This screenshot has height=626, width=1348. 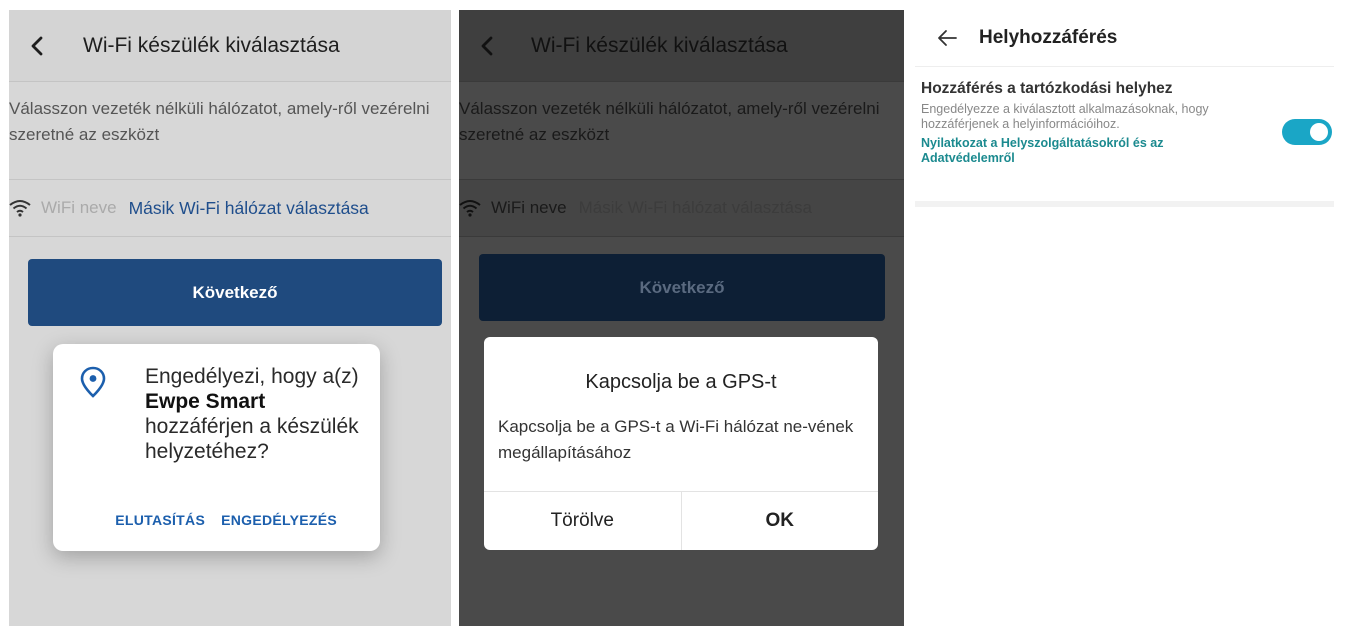 What do you see at coordinates (216, 520) in the screenshot?
I see `dialog-actions: ELUTASÍTÁS ENGEDÉLYEZÉS` at bounding box center [216, 520].